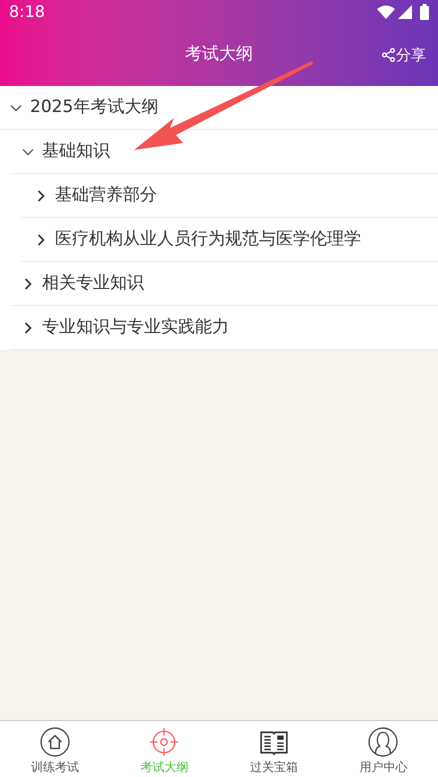 The image size is (438, 777). What do you see at coordinates (386, 12) in the screenshot?
I see `wifi-icon` at bounding box center [386, 12].